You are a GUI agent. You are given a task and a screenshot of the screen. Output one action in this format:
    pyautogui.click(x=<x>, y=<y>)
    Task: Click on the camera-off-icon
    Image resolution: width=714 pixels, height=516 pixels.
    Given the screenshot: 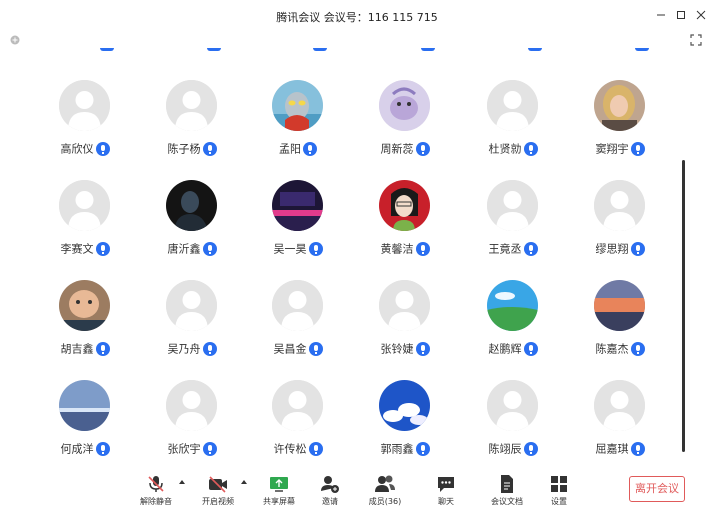 What is the action you would take?
    pyautogui.click(x=218, y=484)
    